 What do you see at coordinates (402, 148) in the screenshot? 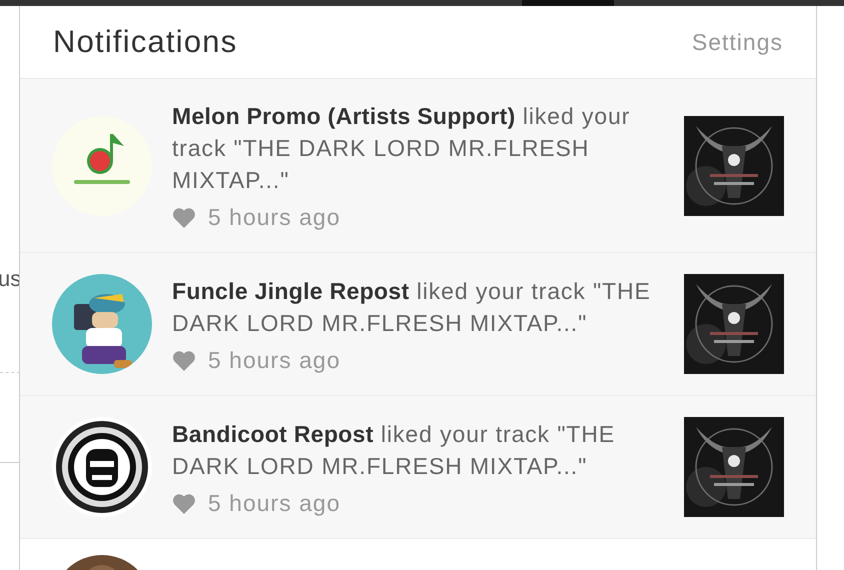
I see `notification-text: Melon Promo (Artists Support) liked your track "THE DARK LORD MR.FLRESH MIXTAP..."` at bounding box center [402, 148].